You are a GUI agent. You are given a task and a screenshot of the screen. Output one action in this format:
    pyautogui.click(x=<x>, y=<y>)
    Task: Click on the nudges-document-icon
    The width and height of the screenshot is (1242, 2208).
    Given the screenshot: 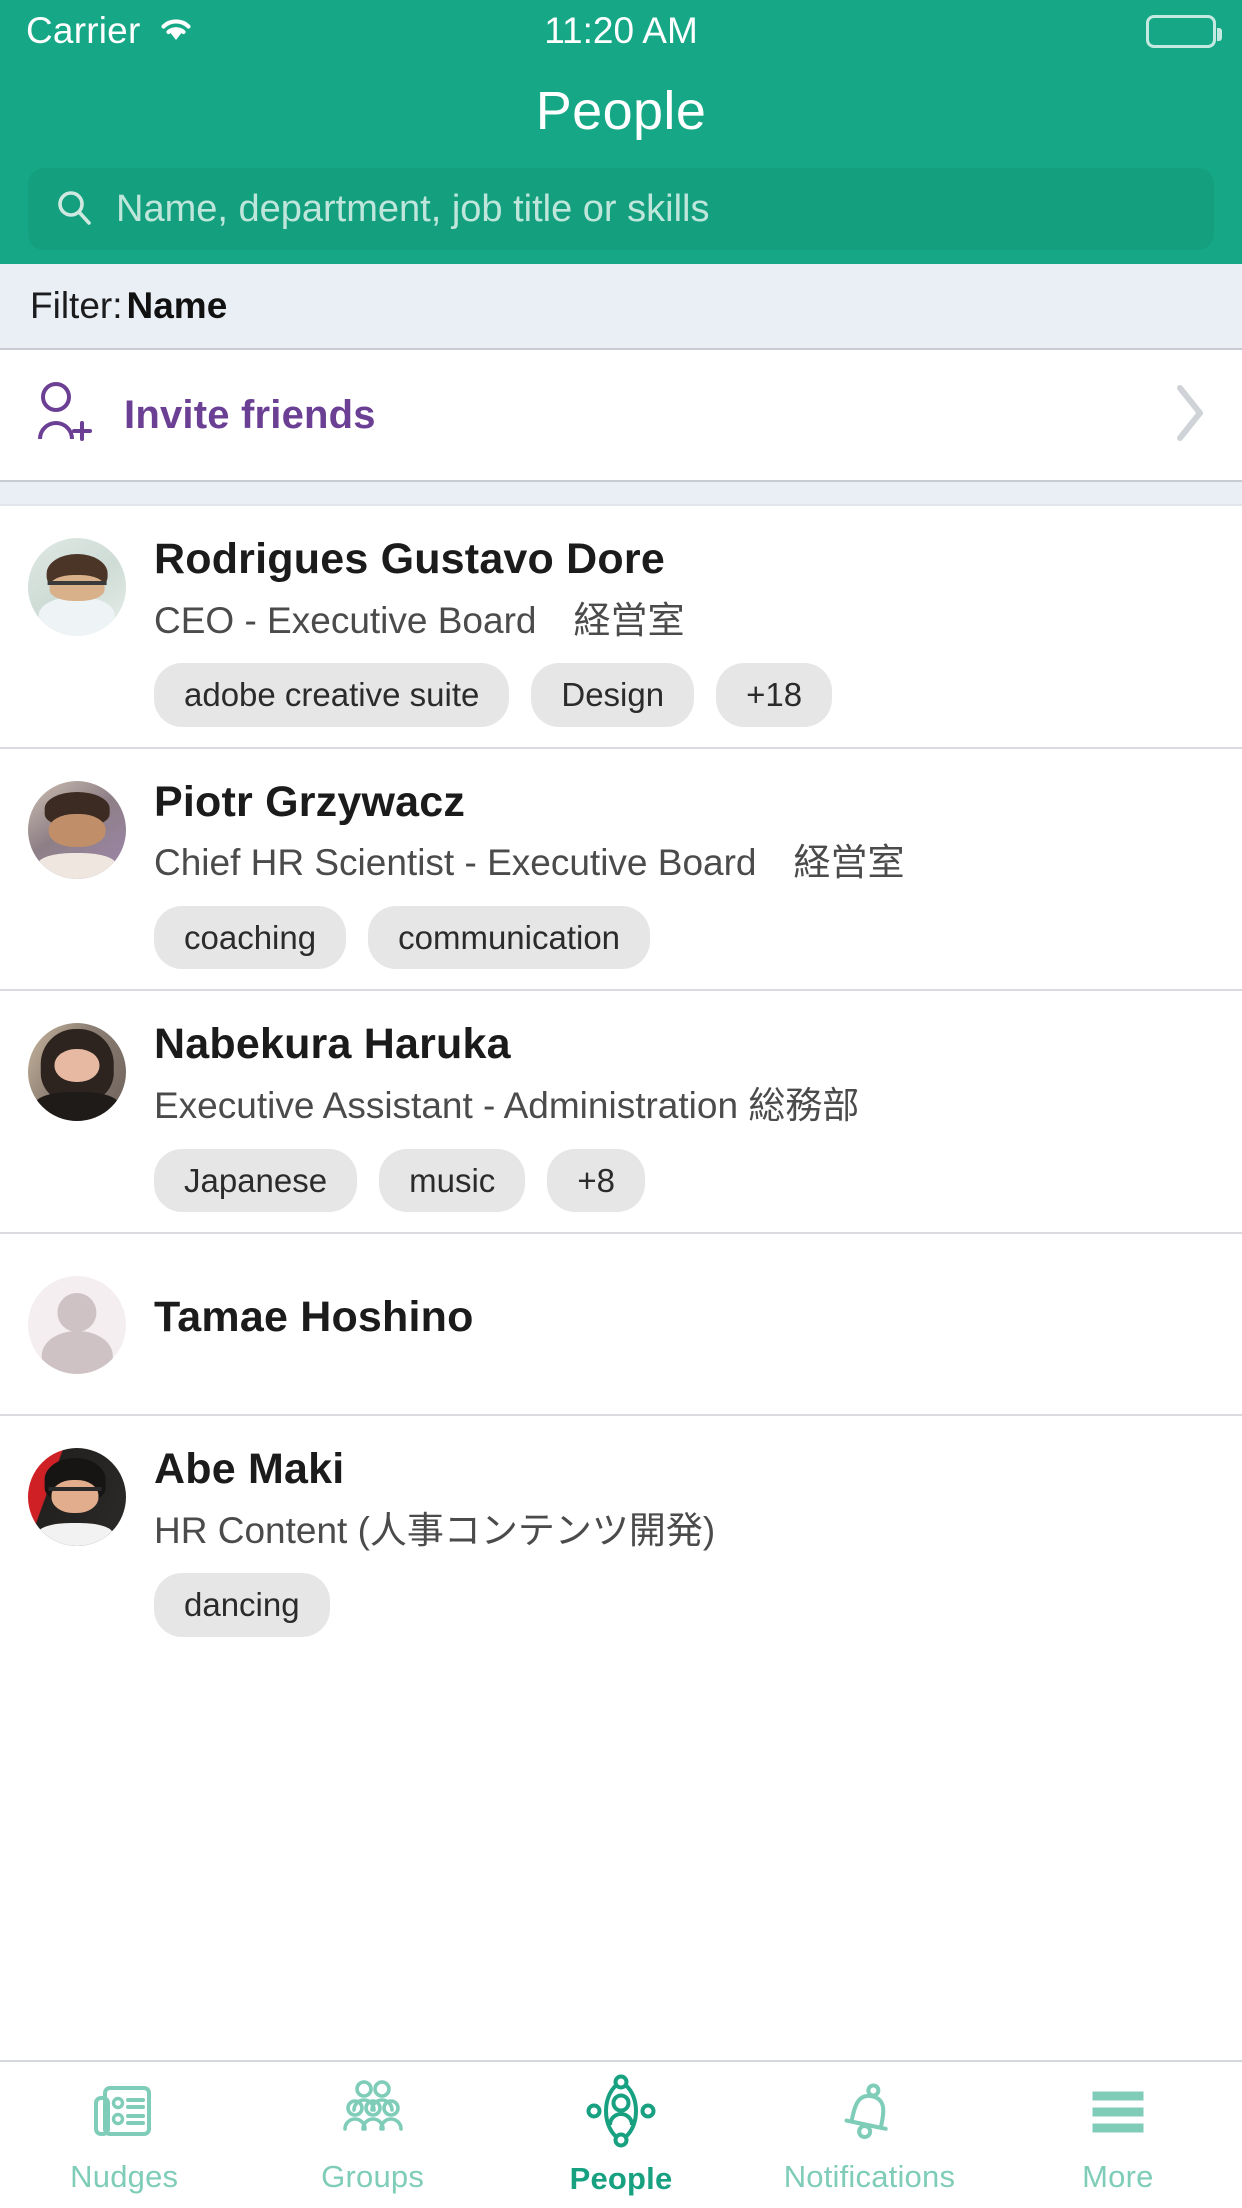 What is the action you would take?
    pyautogui.click(x=124, y=2113)
    